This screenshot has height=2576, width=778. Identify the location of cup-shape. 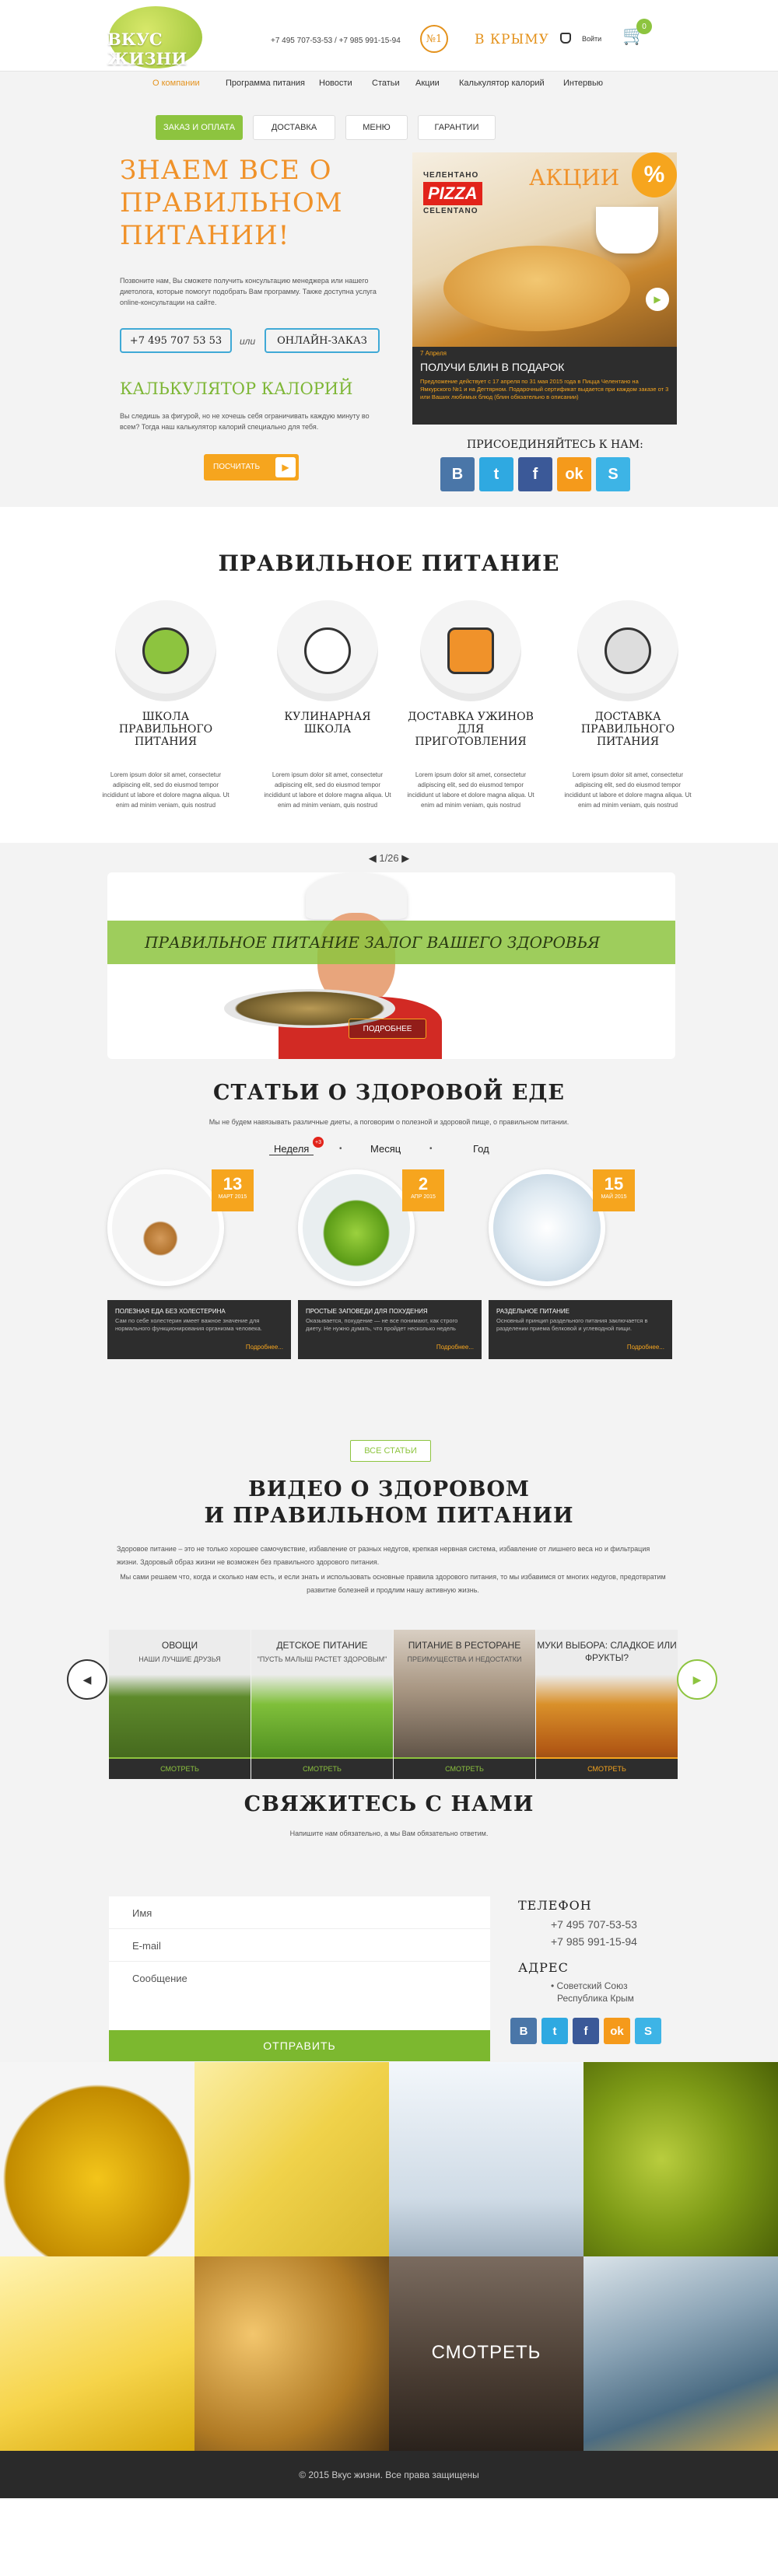
(627, 230).